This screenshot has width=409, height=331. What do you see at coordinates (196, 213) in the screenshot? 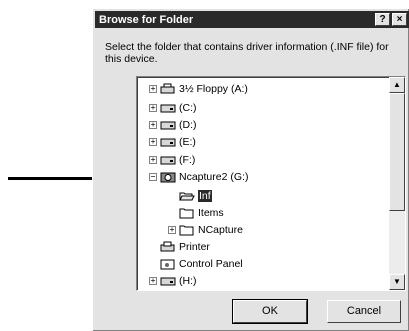
I see `tree-item: Items` at bounding box center [196, 213].